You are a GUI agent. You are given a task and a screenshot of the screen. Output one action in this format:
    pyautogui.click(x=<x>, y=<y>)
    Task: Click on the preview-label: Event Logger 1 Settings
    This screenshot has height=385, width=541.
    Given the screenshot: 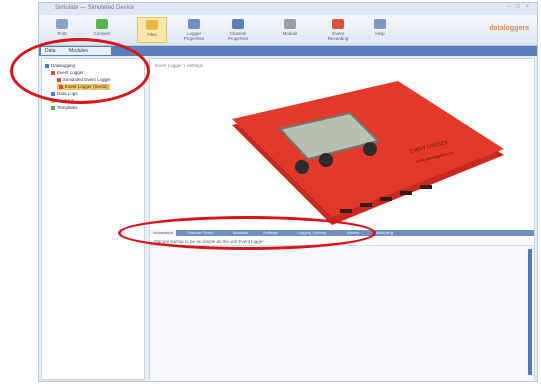 What is the action you would take?
    pyautogui.click(x=179, y=65)
    